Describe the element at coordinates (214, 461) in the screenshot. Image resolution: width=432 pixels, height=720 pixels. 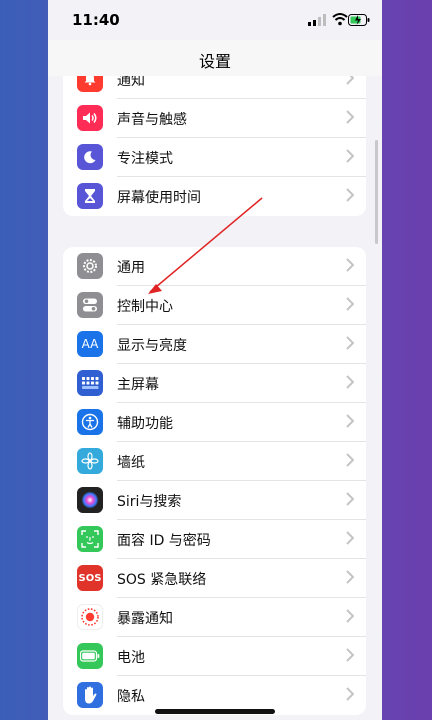
I see `settings-row-wallpaper: 墙纸` at that location.